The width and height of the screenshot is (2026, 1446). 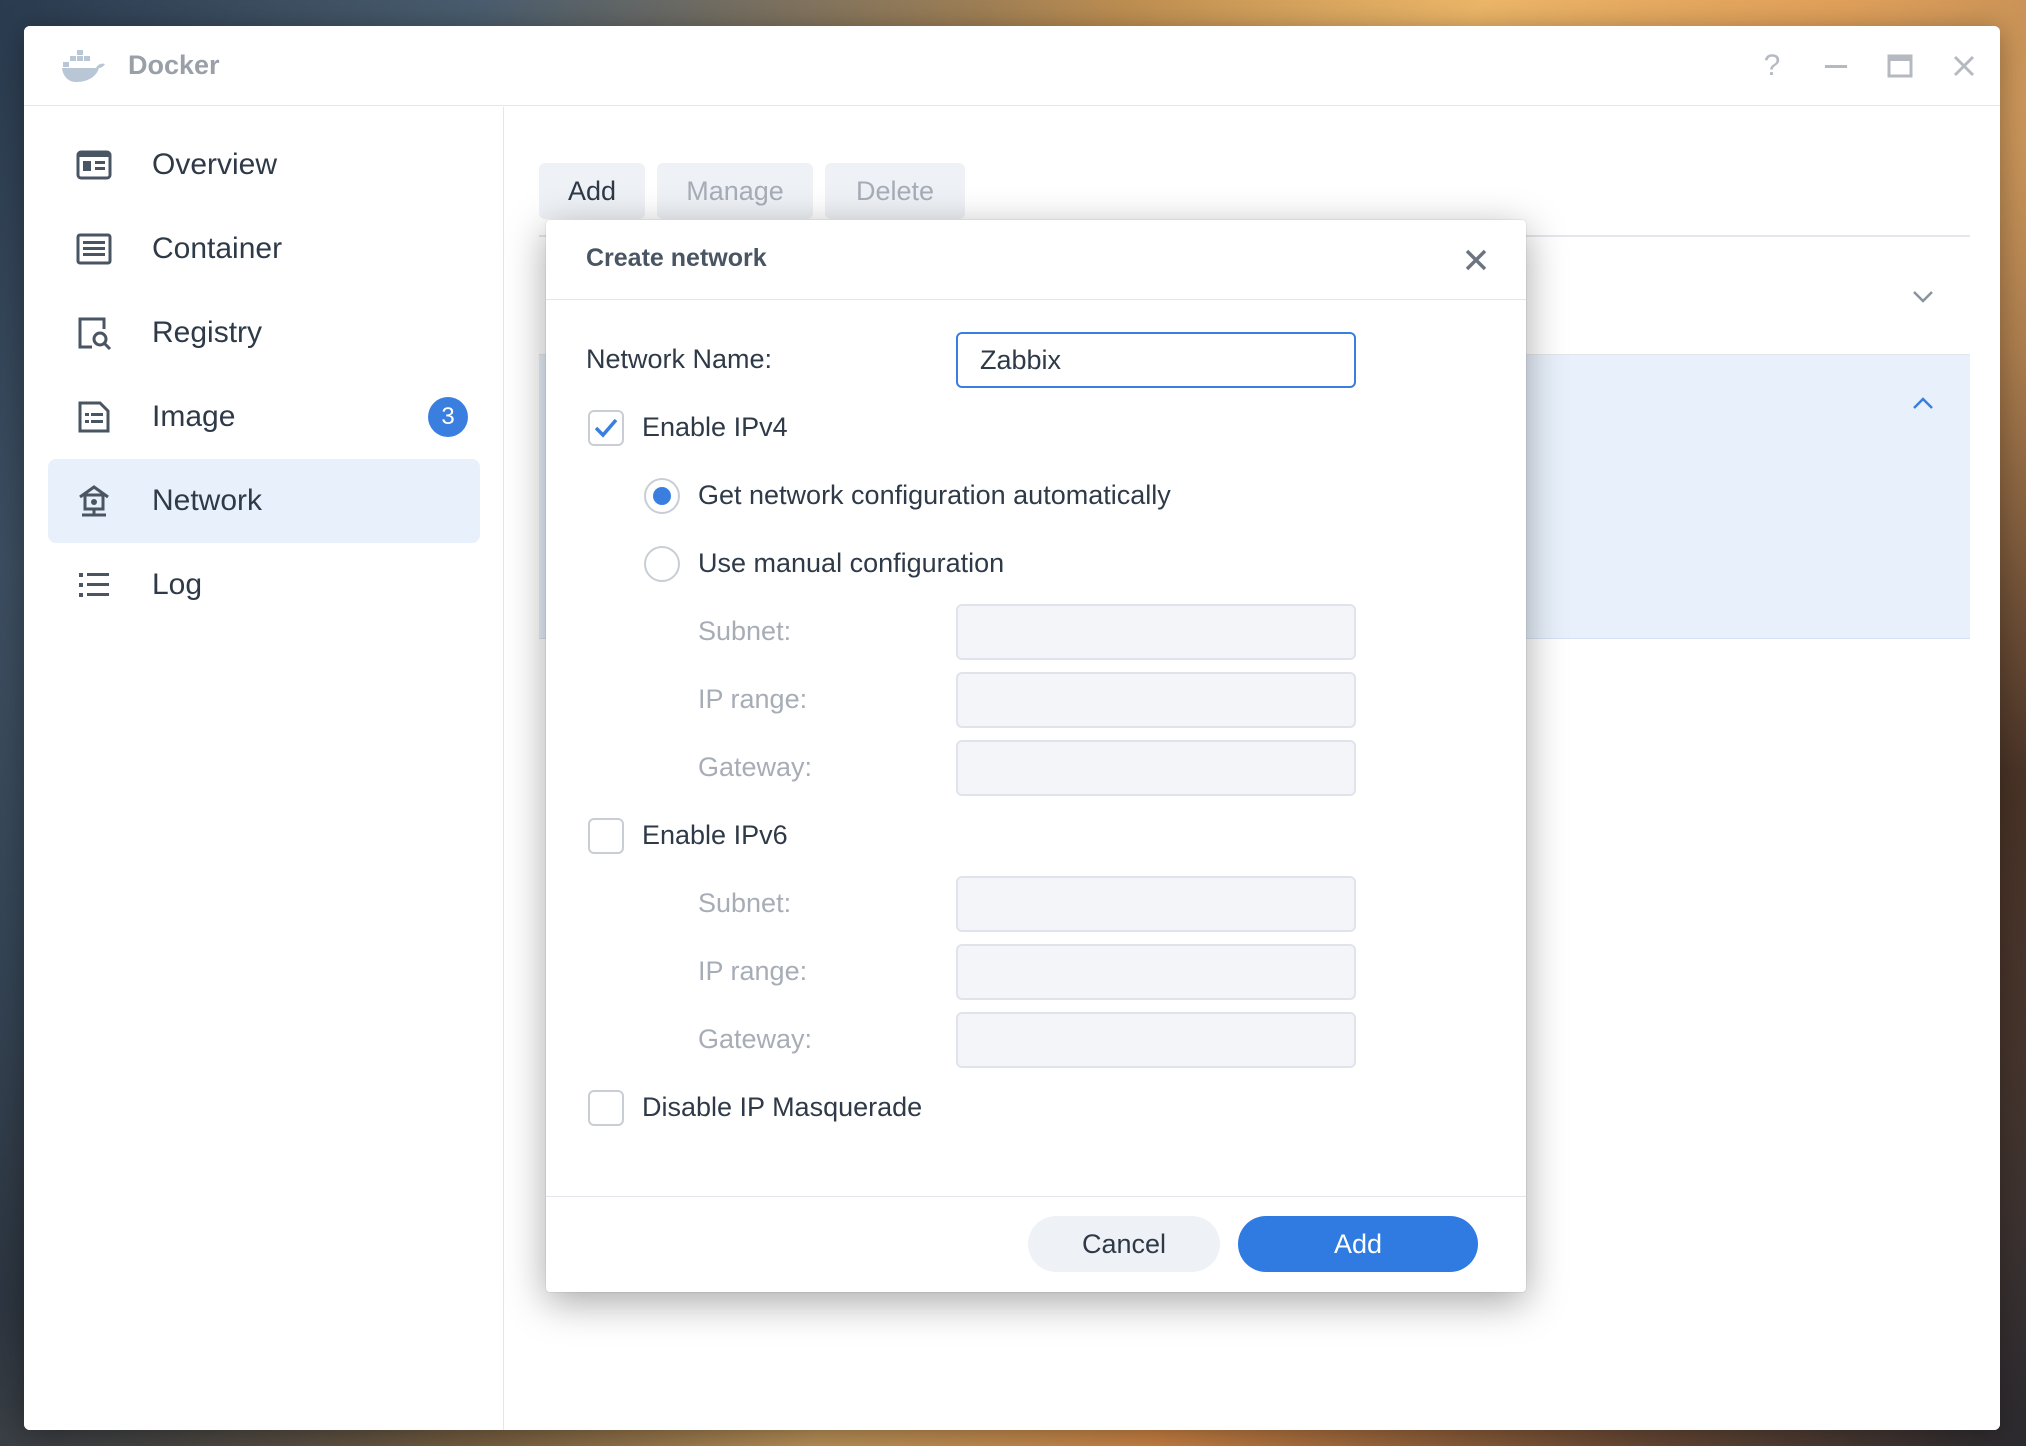 I want to click on minimize-icon, so click(x=1836, y=66).